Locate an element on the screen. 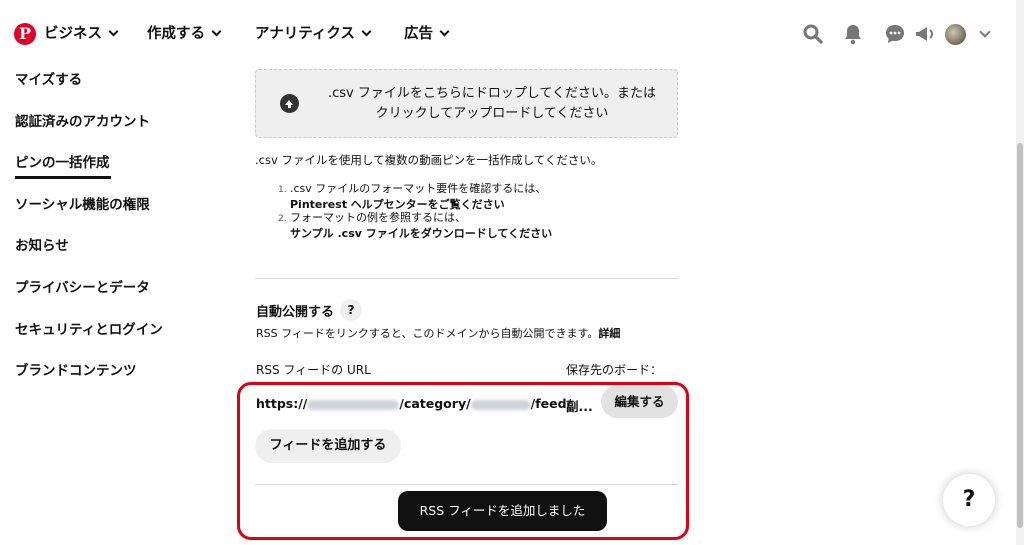  auto-publish-description: RSS フィードをリンクすると、このドメインから自動公開できます。詳細 is located at coordinates (438, 333).